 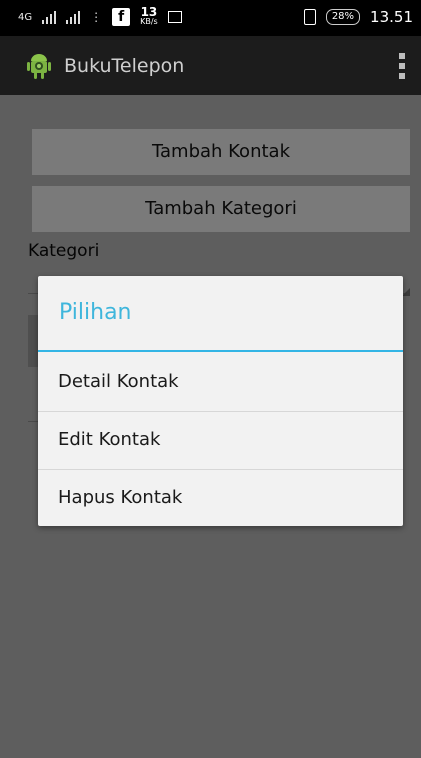 I want to click on vibrate-icon, so click(x=309, y=17).